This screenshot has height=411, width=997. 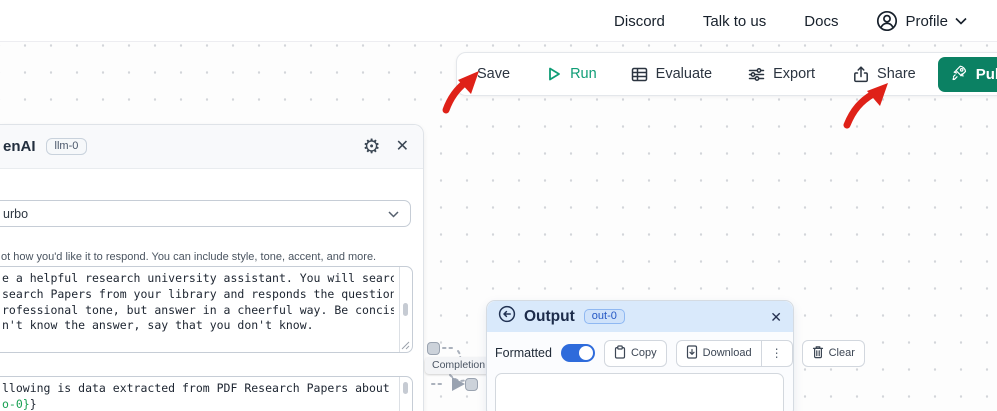 What do you see at coordinates (926, 21) in the screenshot?
I see `profile-label: Profile` at bounding box center [926, 21].